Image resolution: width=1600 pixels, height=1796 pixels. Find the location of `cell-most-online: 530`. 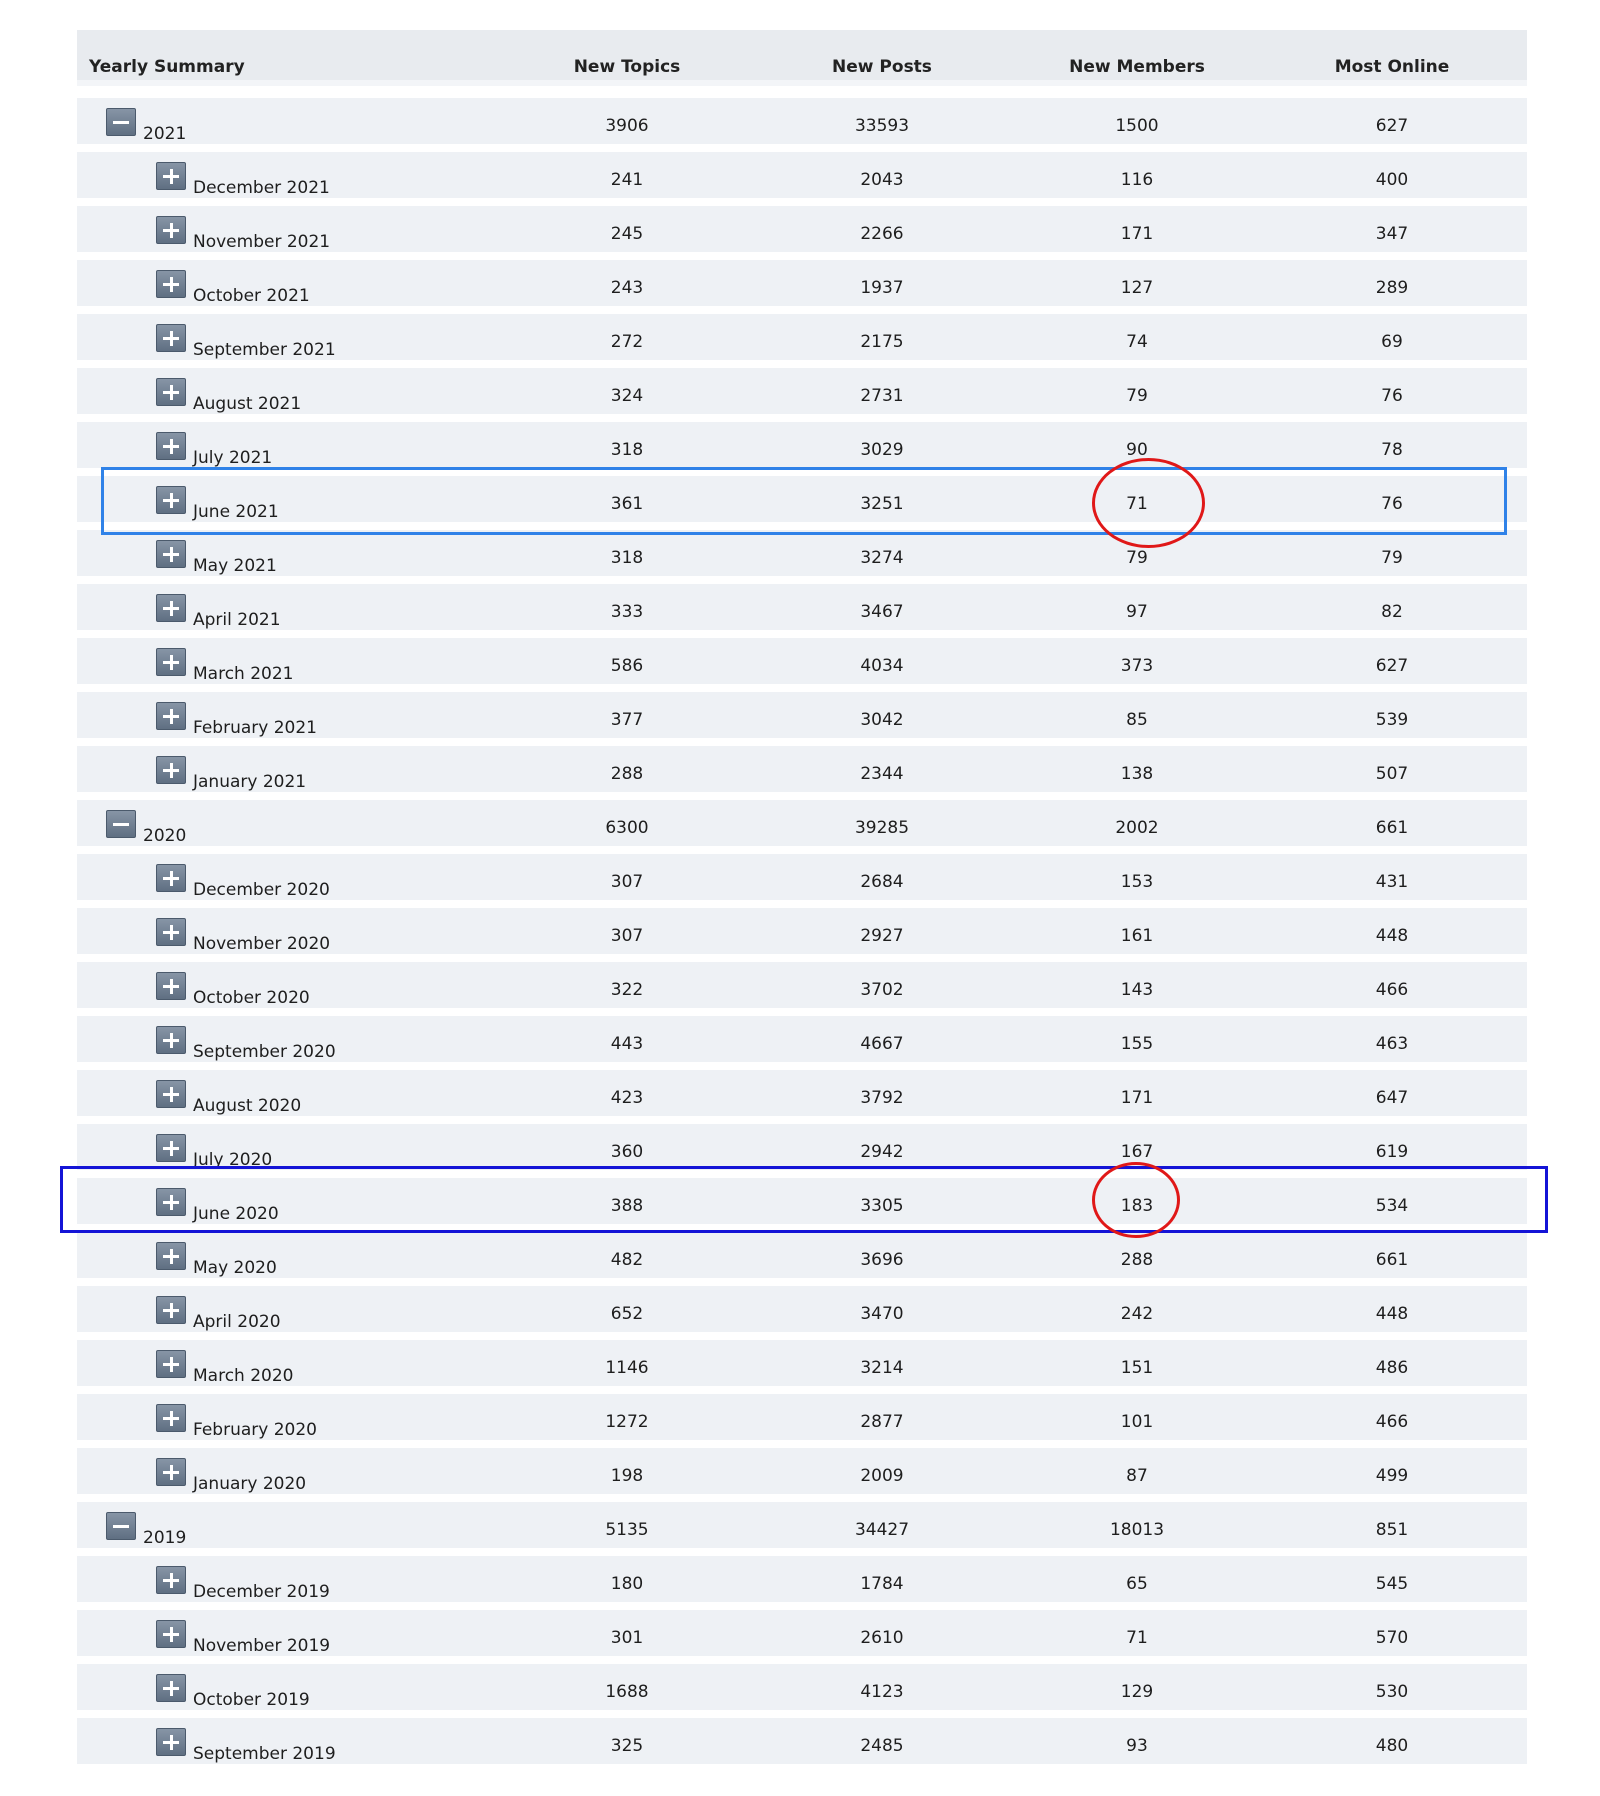

cell-most-online: 530 is located at coordinates (1392, 1692).